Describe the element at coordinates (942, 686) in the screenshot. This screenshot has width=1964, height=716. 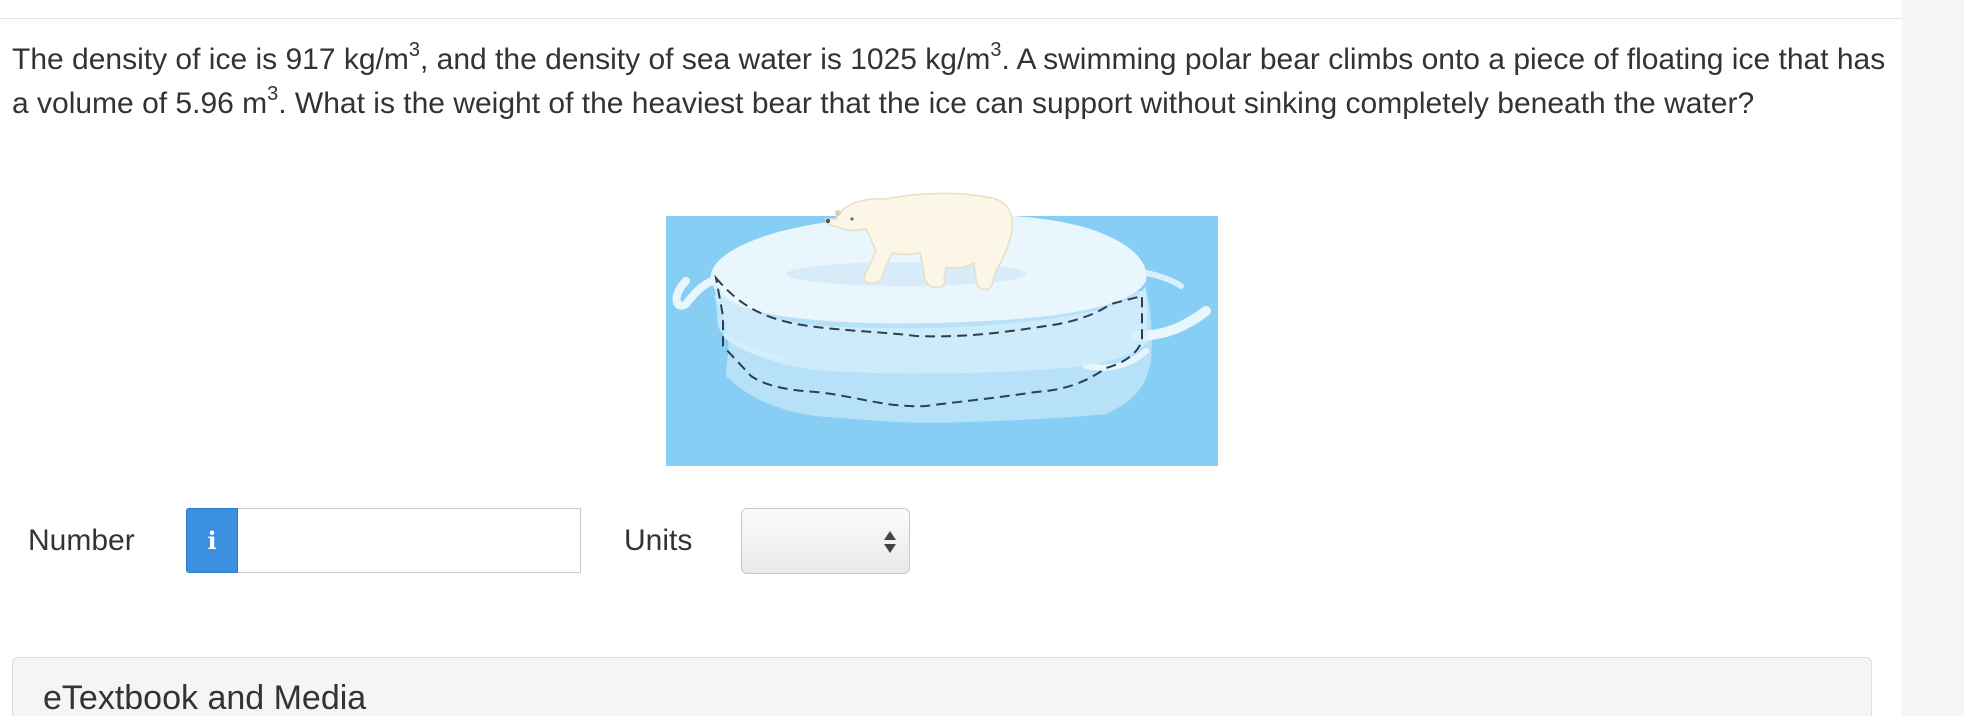
I see `etextbook-panel: eTextbook and Media` at that location.